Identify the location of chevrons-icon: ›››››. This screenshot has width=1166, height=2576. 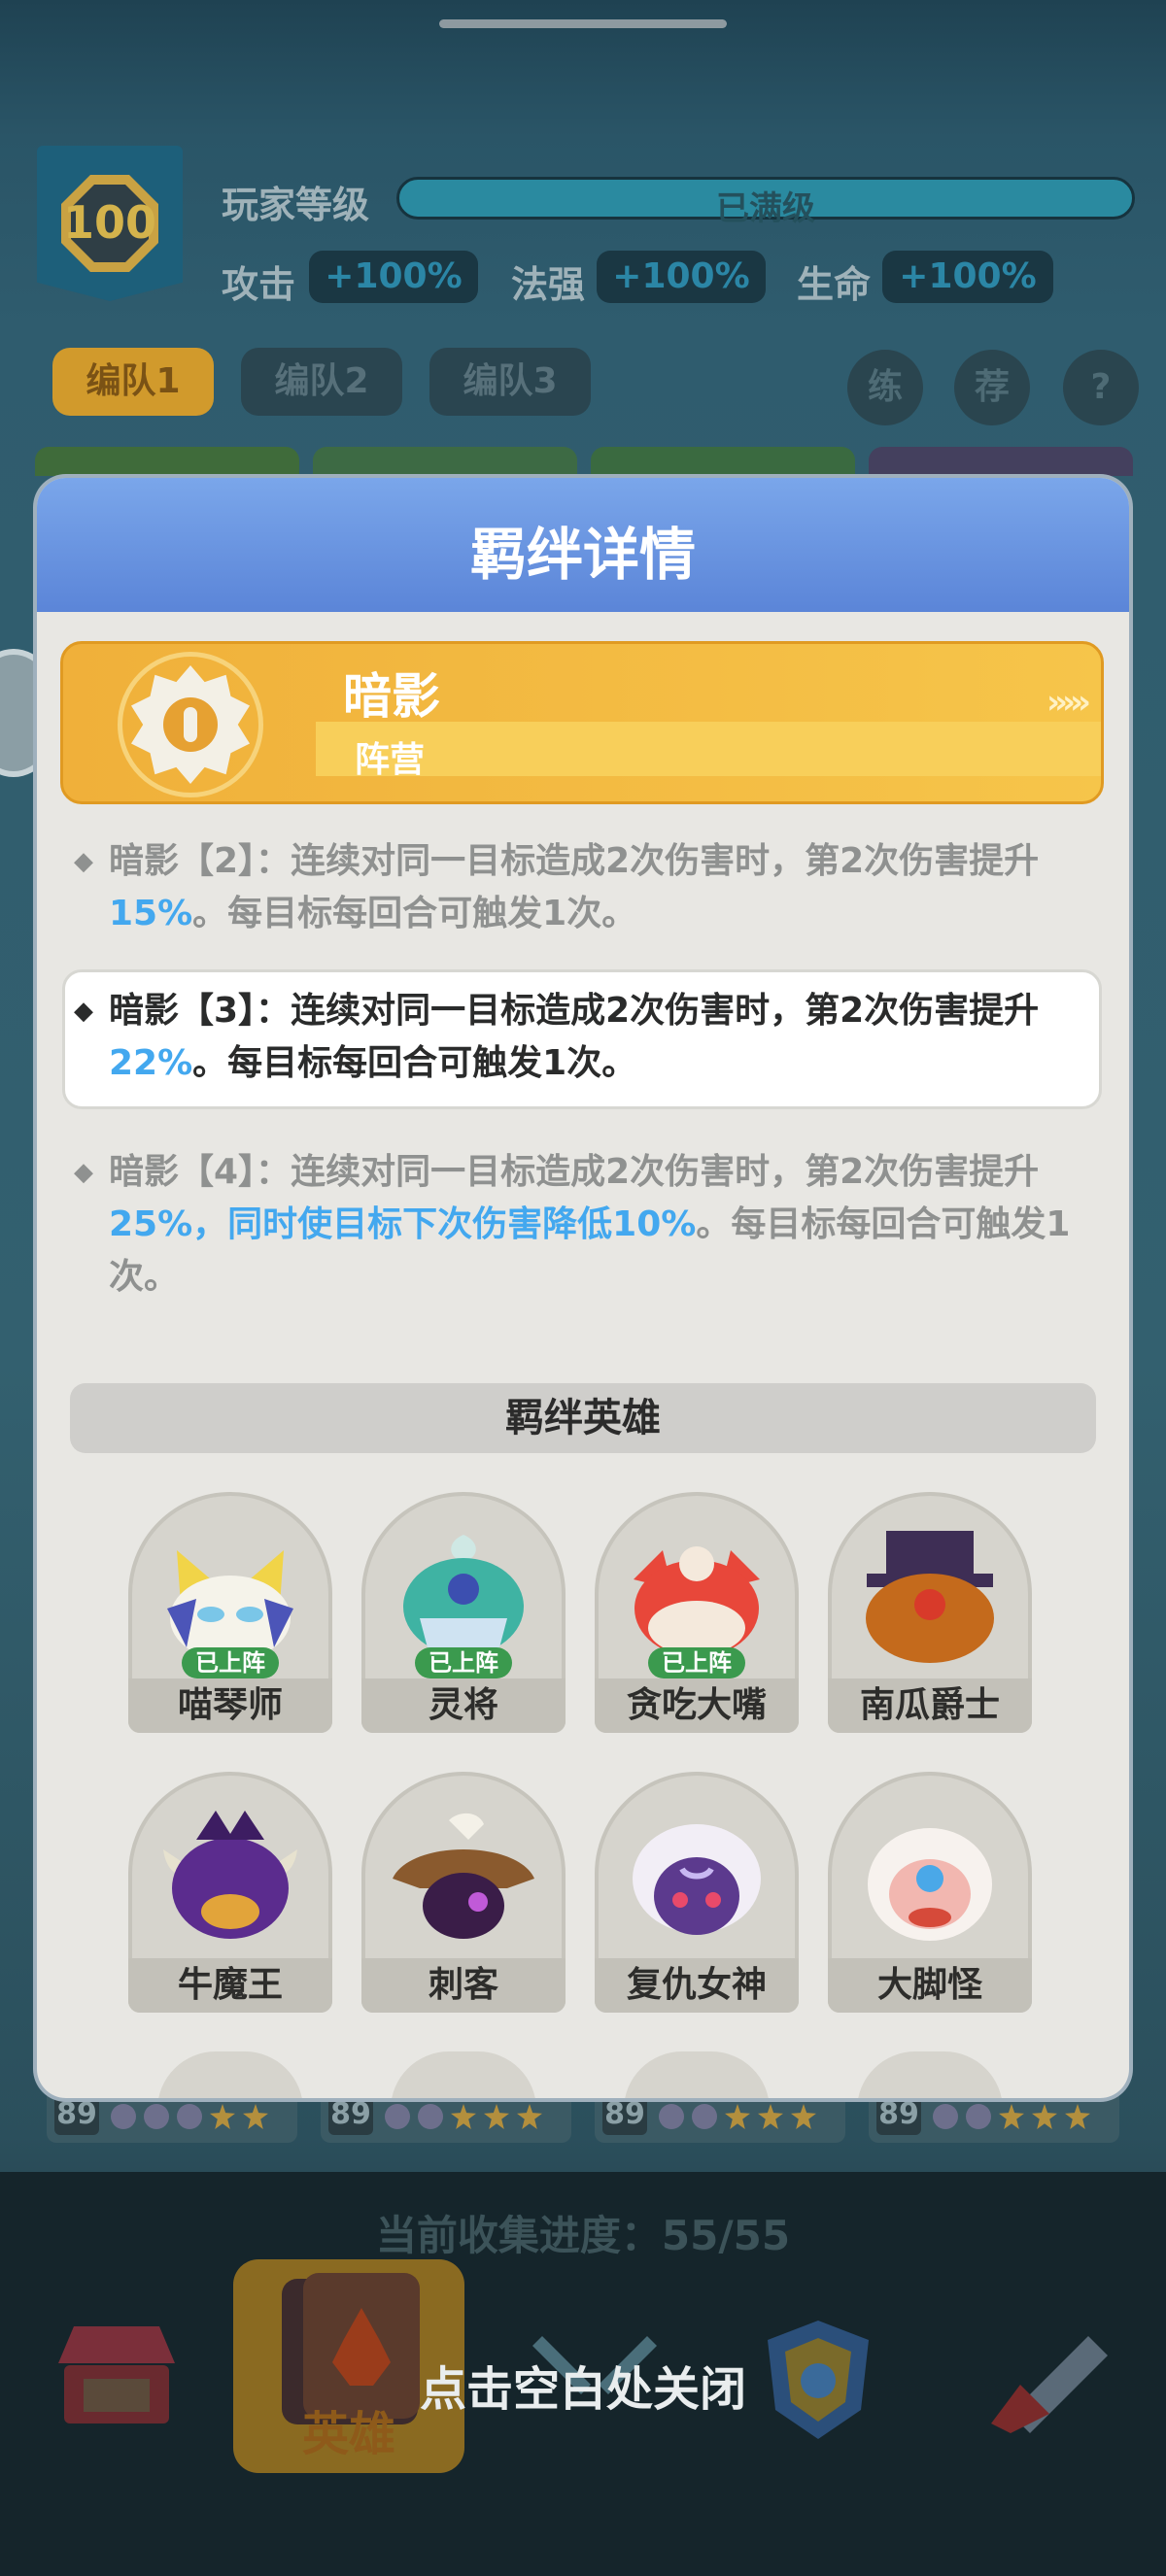
(1068, 702).